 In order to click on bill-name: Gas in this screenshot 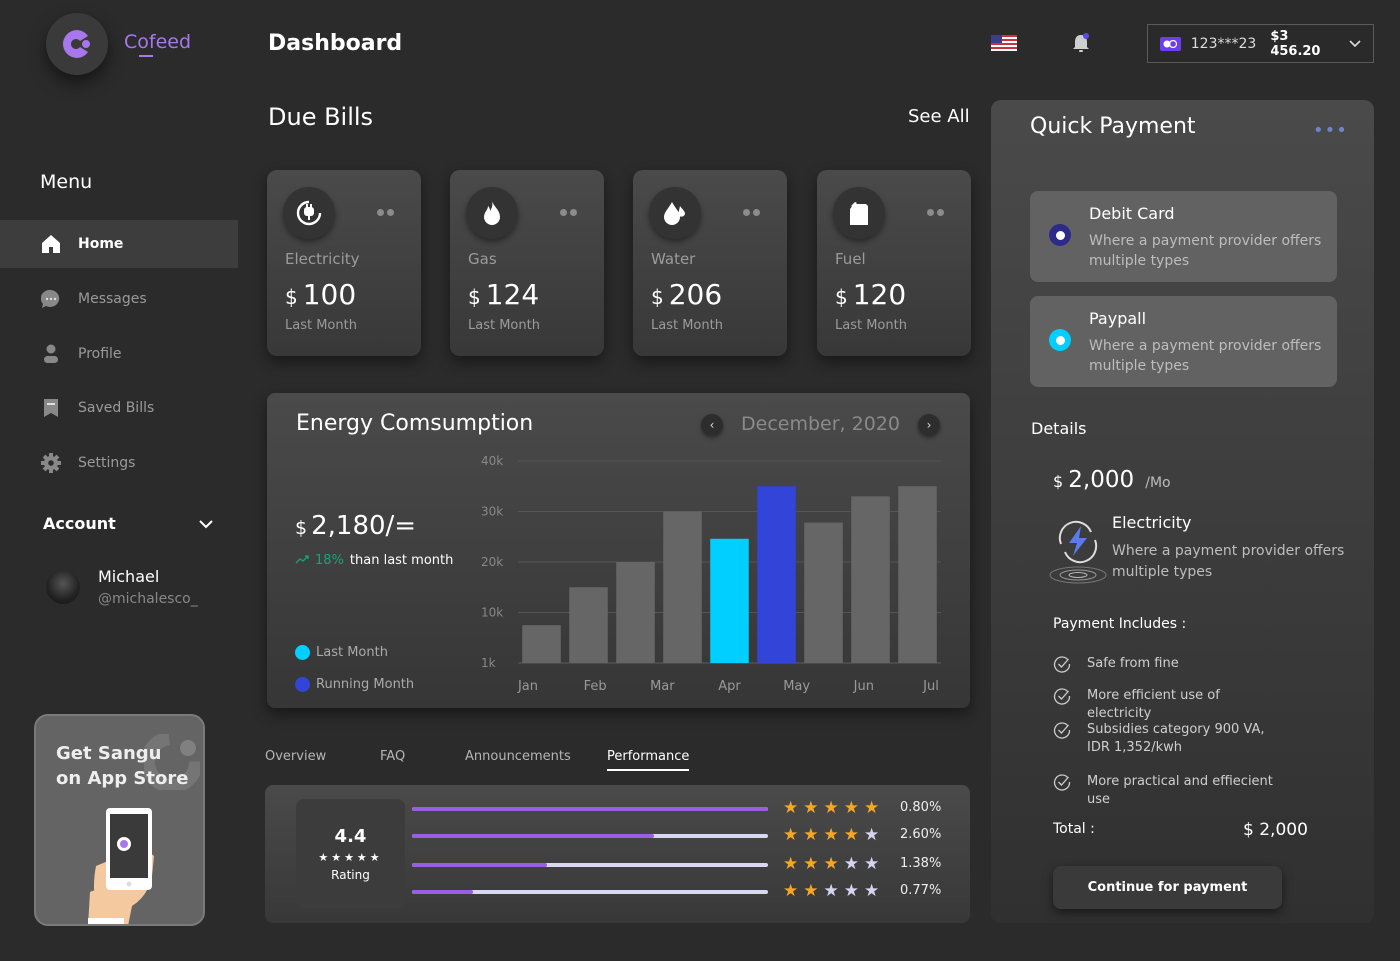, I will do `click(482, 259)`.